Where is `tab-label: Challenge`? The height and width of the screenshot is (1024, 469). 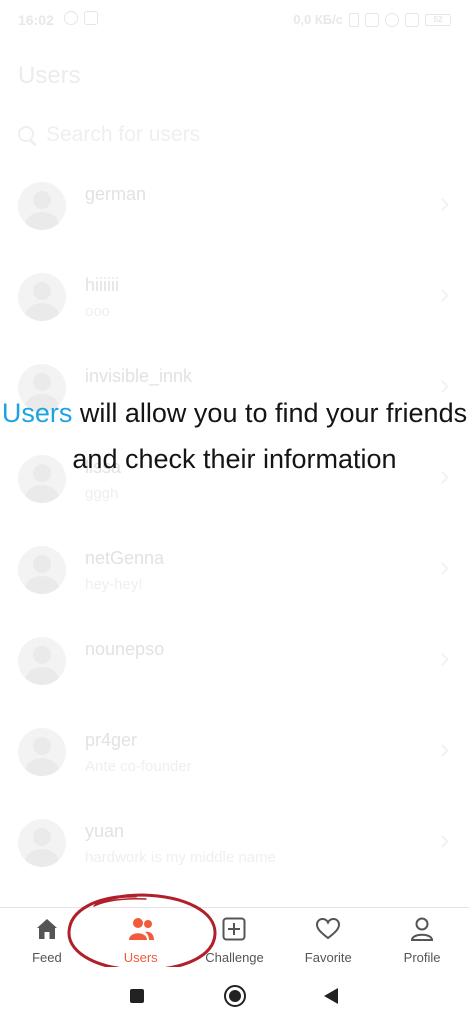
tab-label: Challenge is located at coordinates (234, 957).